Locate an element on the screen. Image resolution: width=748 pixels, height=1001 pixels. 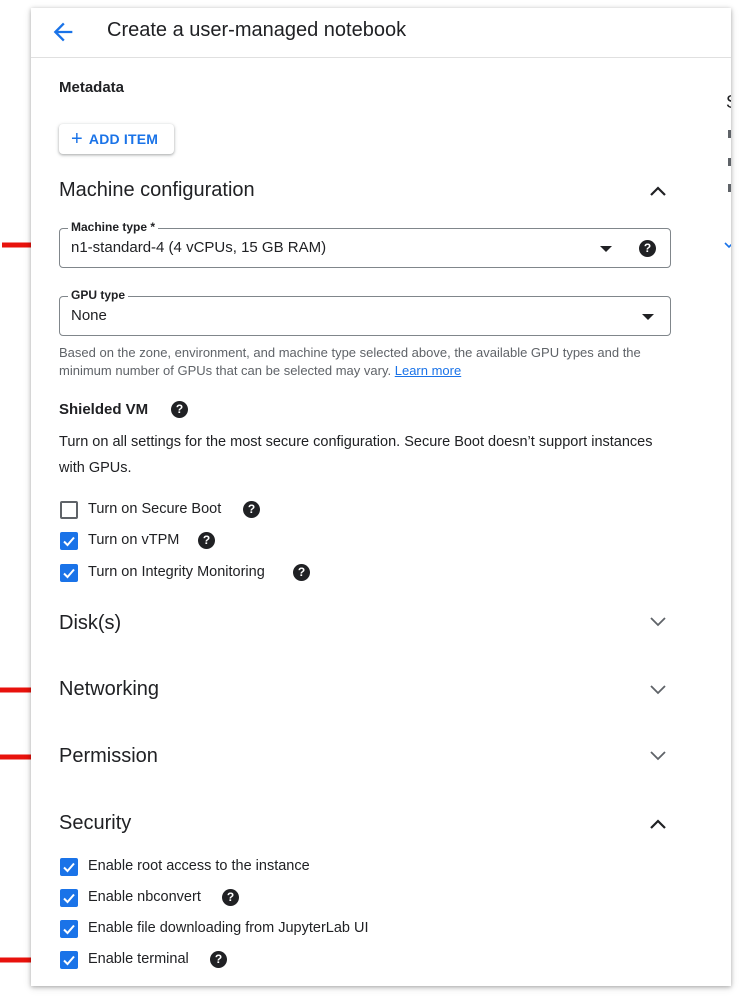
gpu-type-value: None is located at coordinates (89, 315).